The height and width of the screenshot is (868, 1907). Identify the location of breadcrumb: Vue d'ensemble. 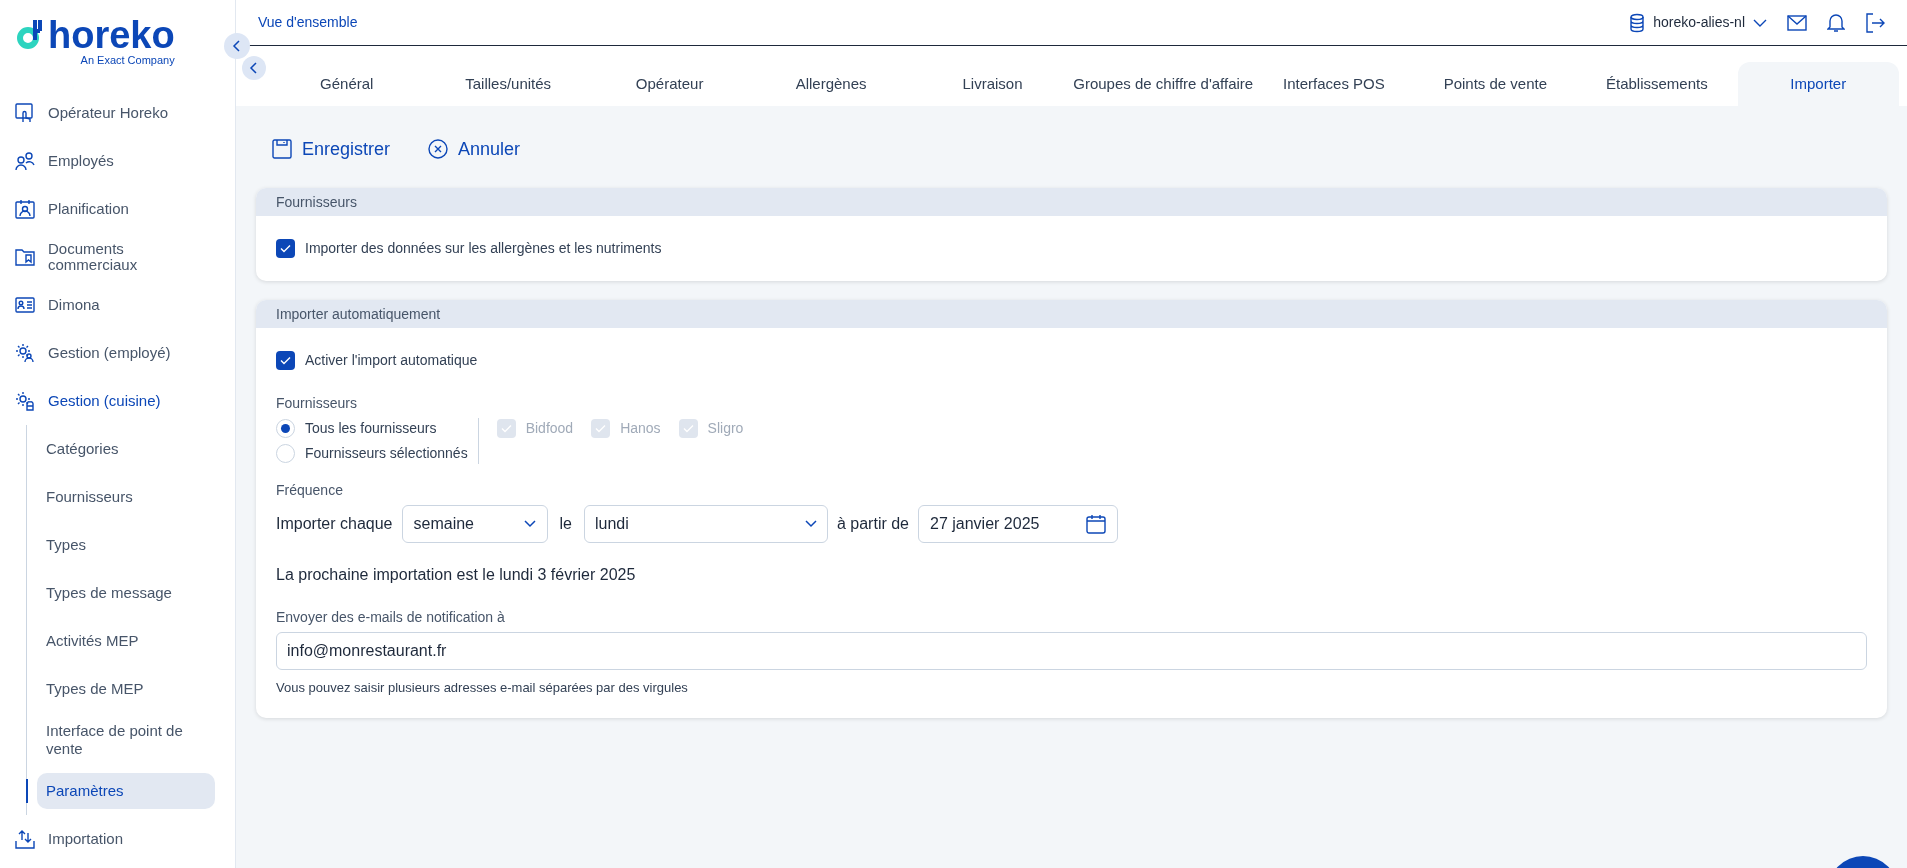
(308, 22).